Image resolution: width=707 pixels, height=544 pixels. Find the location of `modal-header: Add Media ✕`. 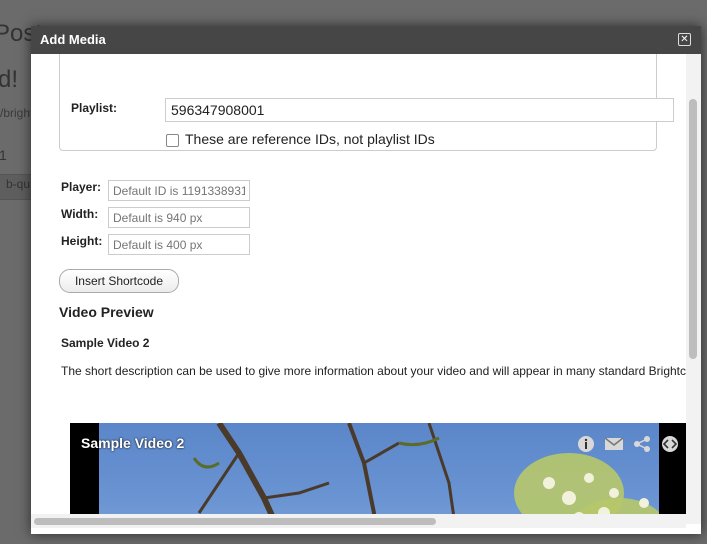

modal-header: Add Media ✕ is located at coordinates (366, 40).